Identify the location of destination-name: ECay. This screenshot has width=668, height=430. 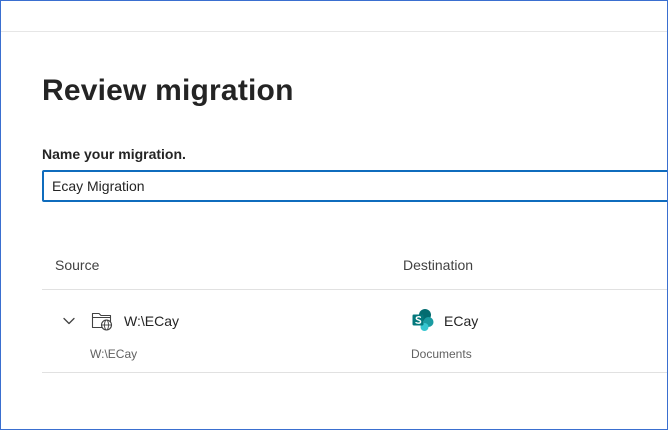
(461, 321).